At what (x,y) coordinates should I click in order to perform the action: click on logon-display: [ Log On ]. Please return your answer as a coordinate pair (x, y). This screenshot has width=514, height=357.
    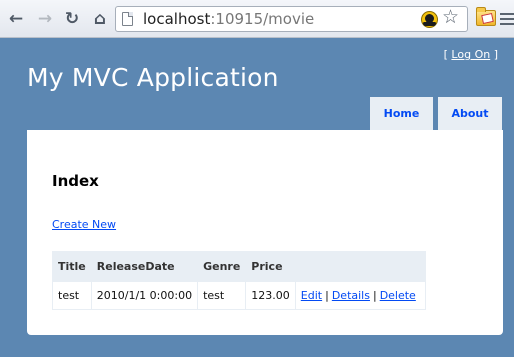
    Looking at the image, I should click on (471, 54).